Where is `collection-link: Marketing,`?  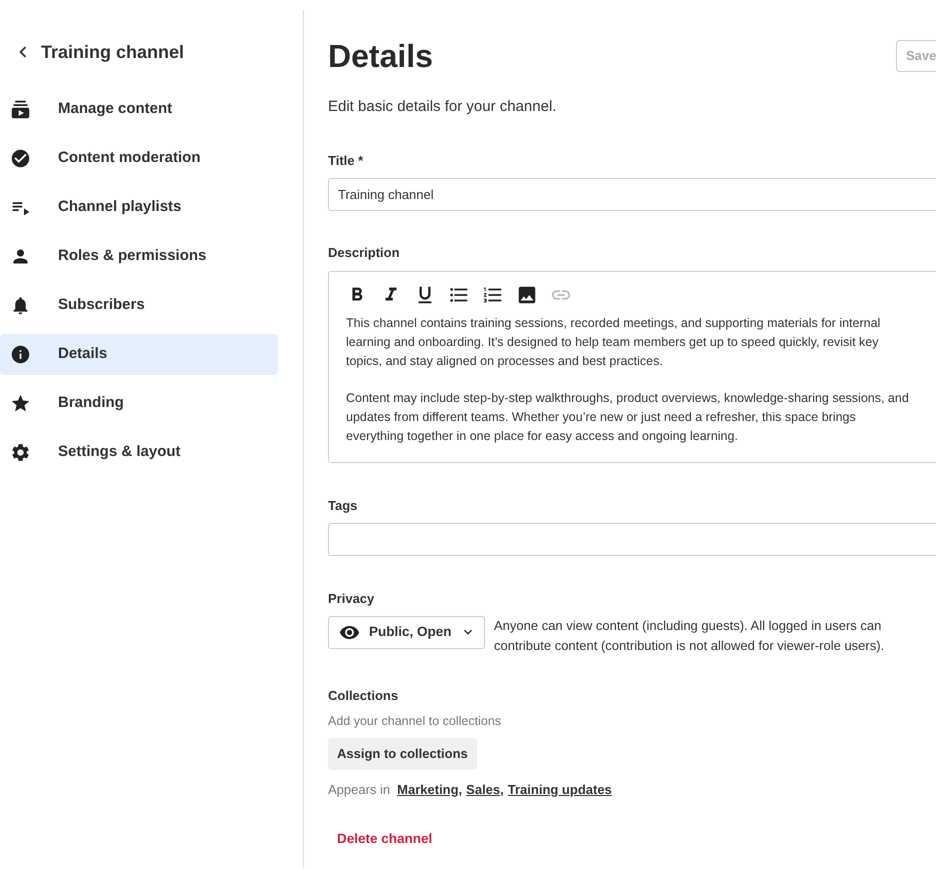
collection-link: Marketing, is located at coordinates (429, 790).